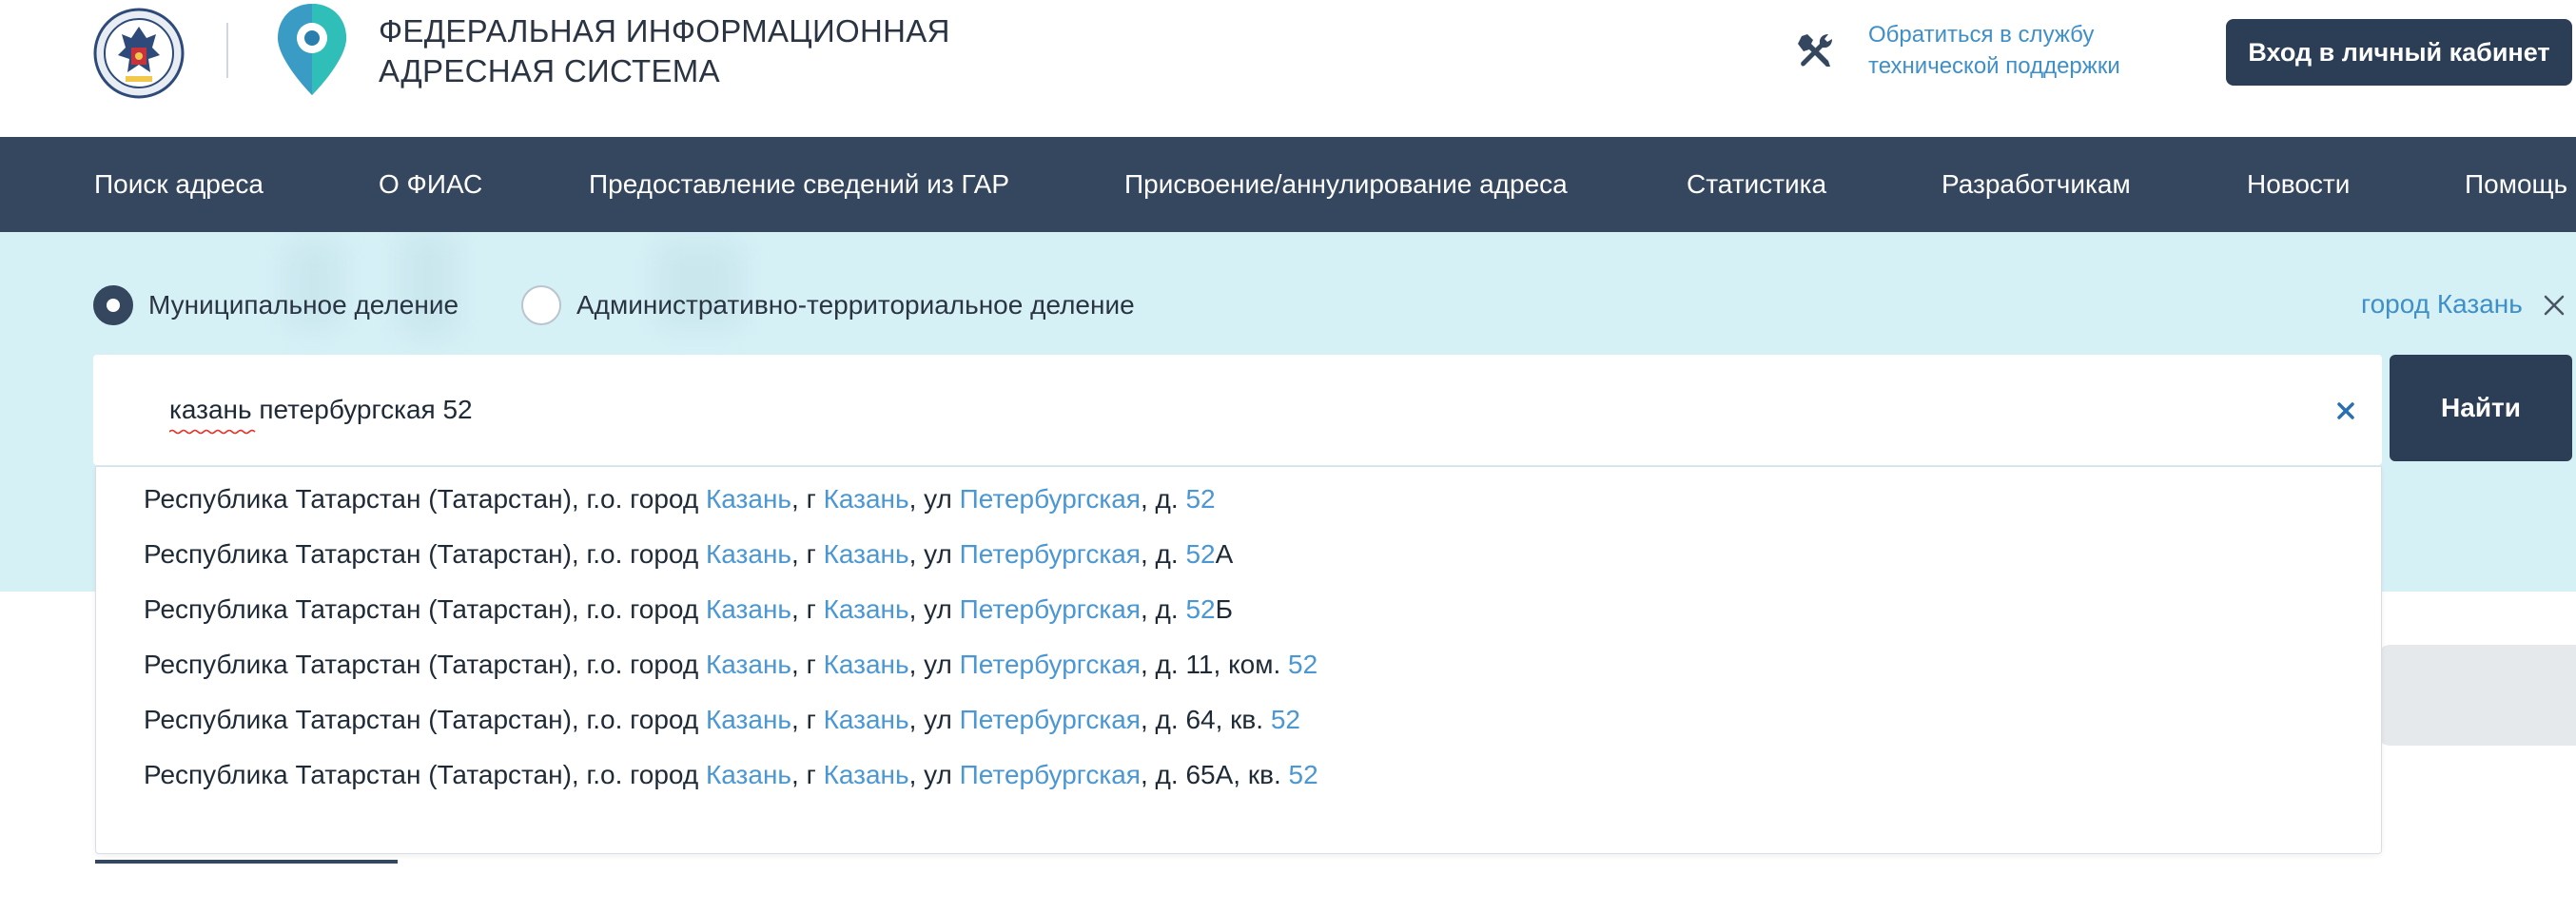 The height and width of the screenshot is (913, 2576). What do you see at coordinates (139, 53) in the screenshot?
I see `fns-emblem-icon` at bounding box center [139, 53].